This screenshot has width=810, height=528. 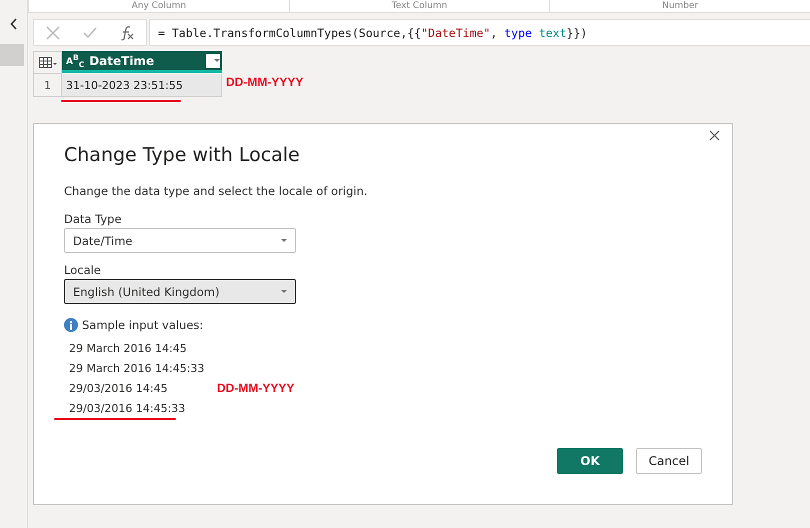 What do you see at coordinates (71, 325) in the screenshot?
I see `info-icon` at bounding box center [71, 325].